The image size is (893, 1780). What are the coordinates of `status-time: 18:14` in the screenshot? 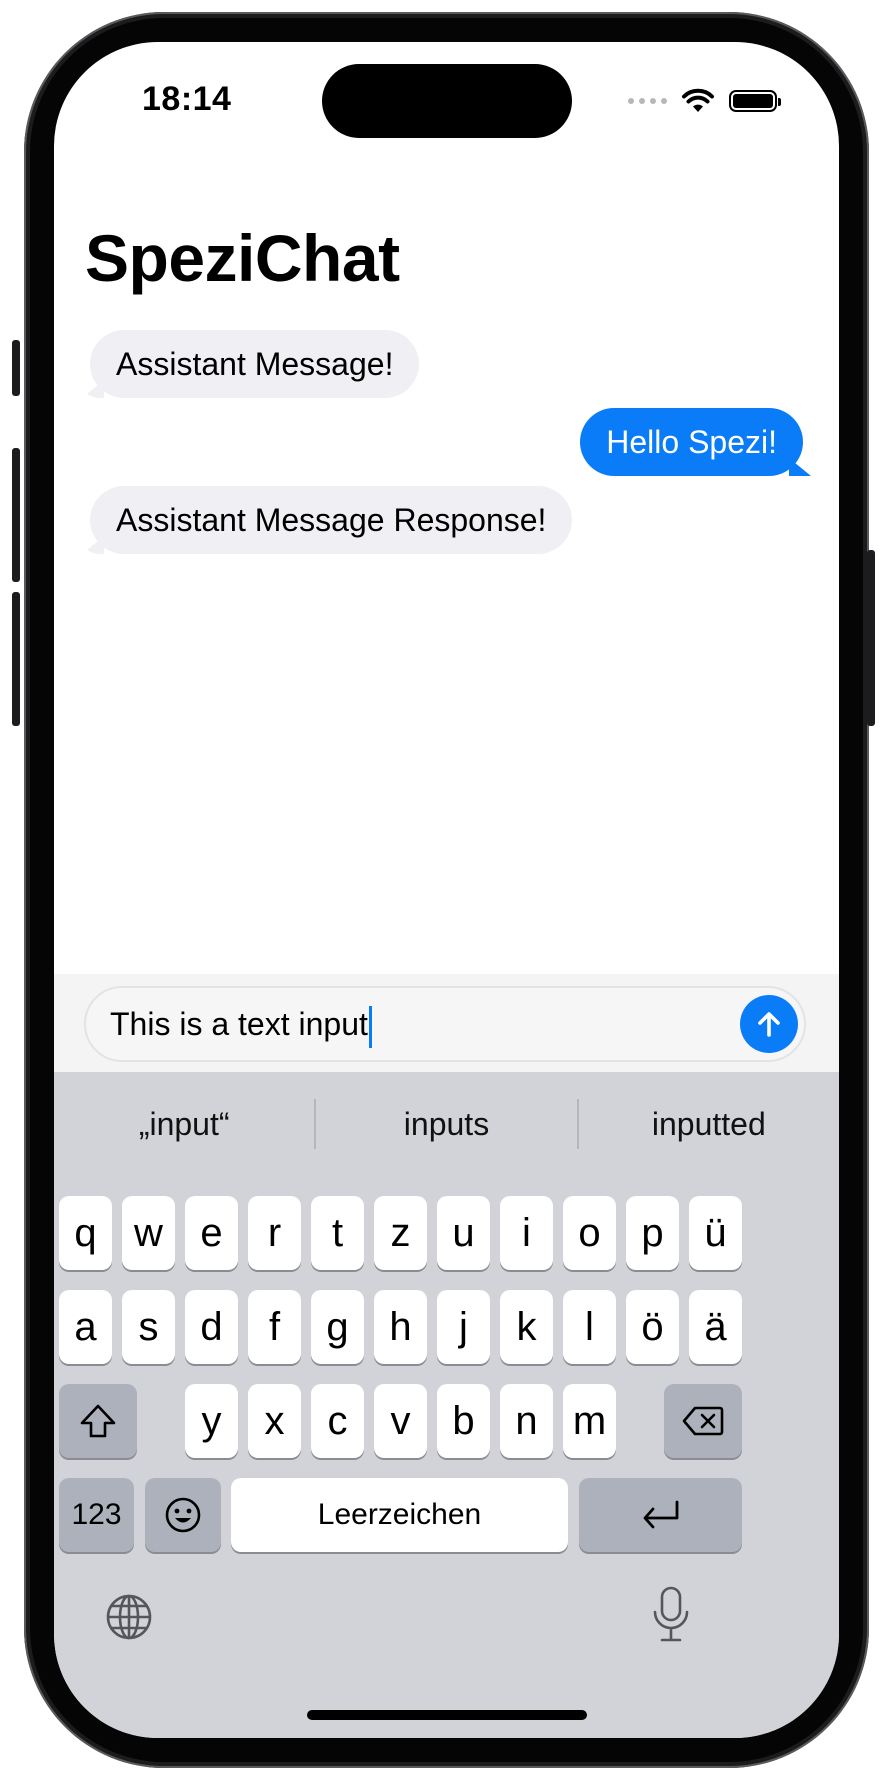 It's located at (187, 99).